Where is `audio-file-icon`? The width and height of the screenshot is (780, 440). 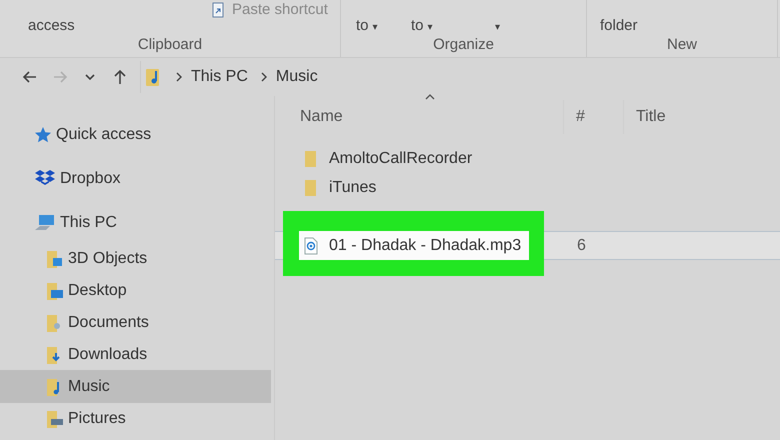
audio-file-icon is located at coordinates (311, 245).